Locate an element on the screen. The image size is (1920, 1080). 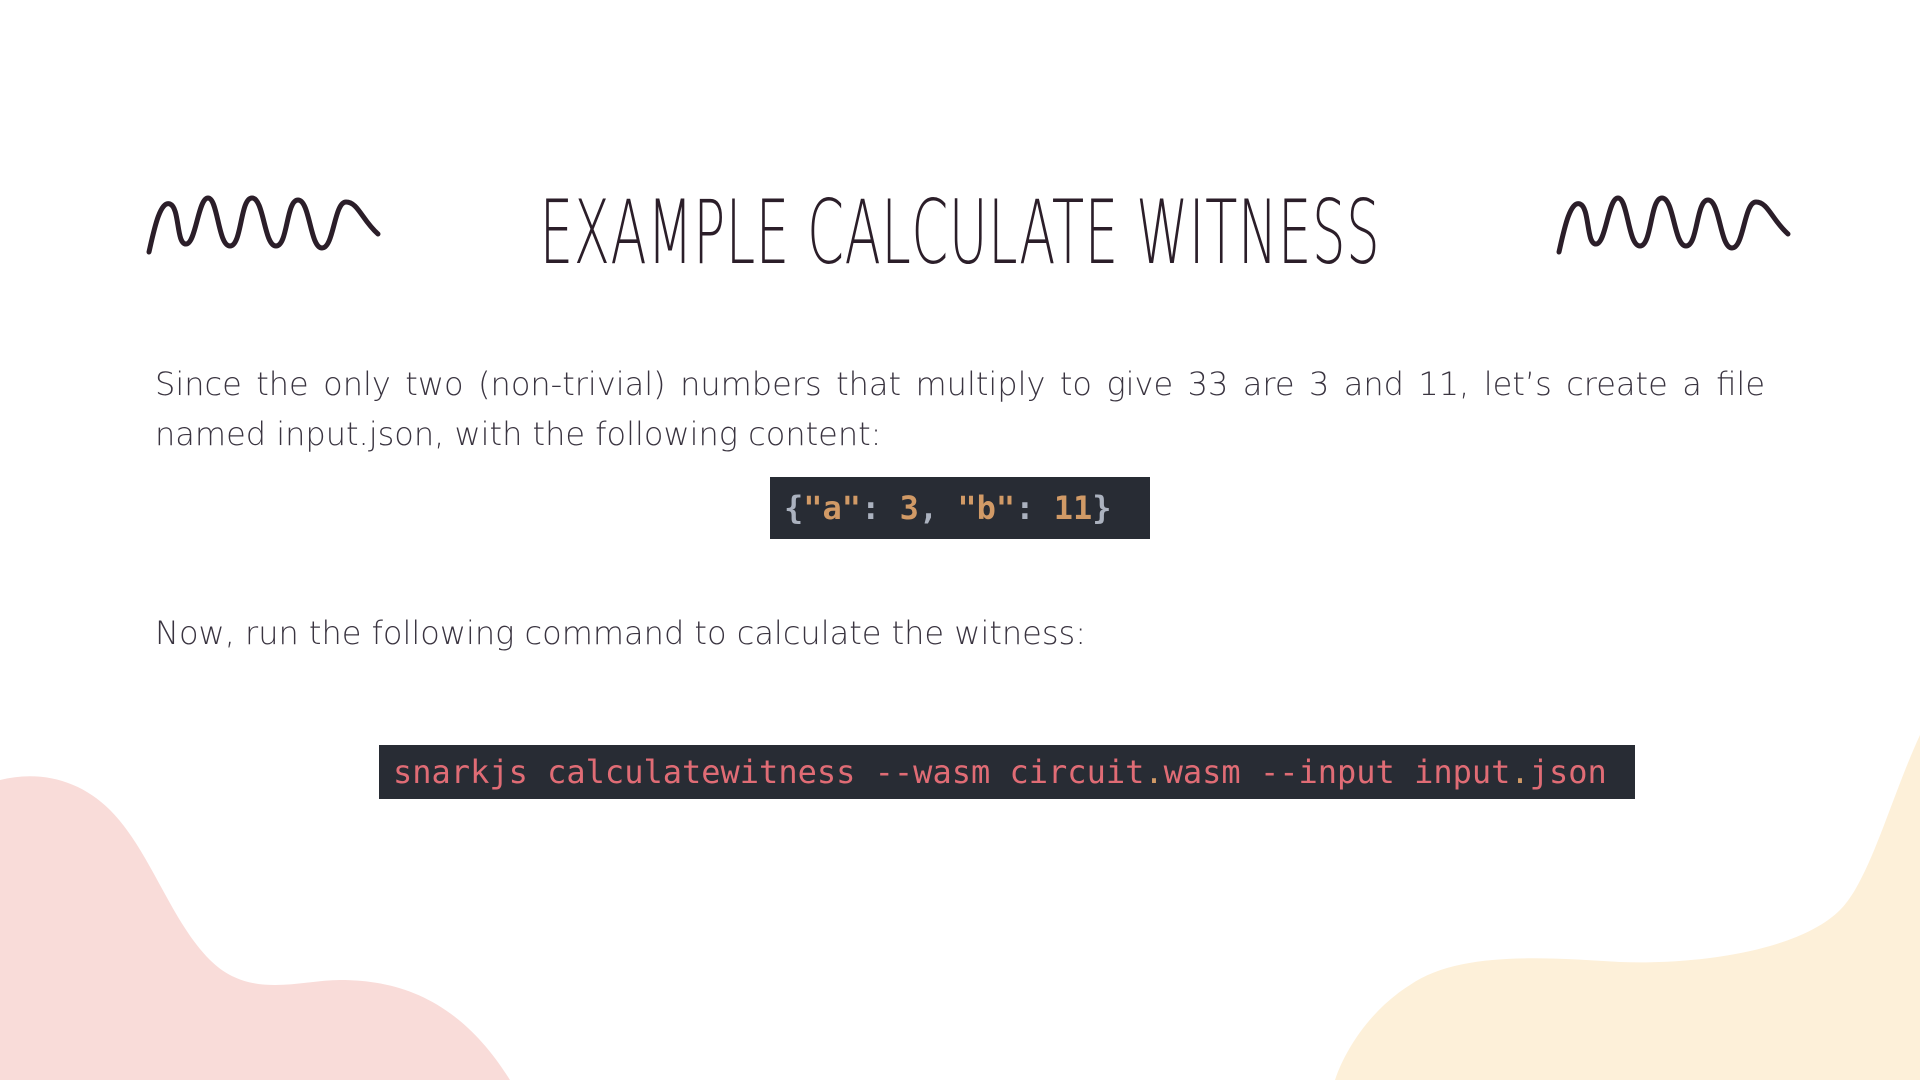
json-code-block: {"a": 3, "b": 11} is located at coordinates (960, 508).